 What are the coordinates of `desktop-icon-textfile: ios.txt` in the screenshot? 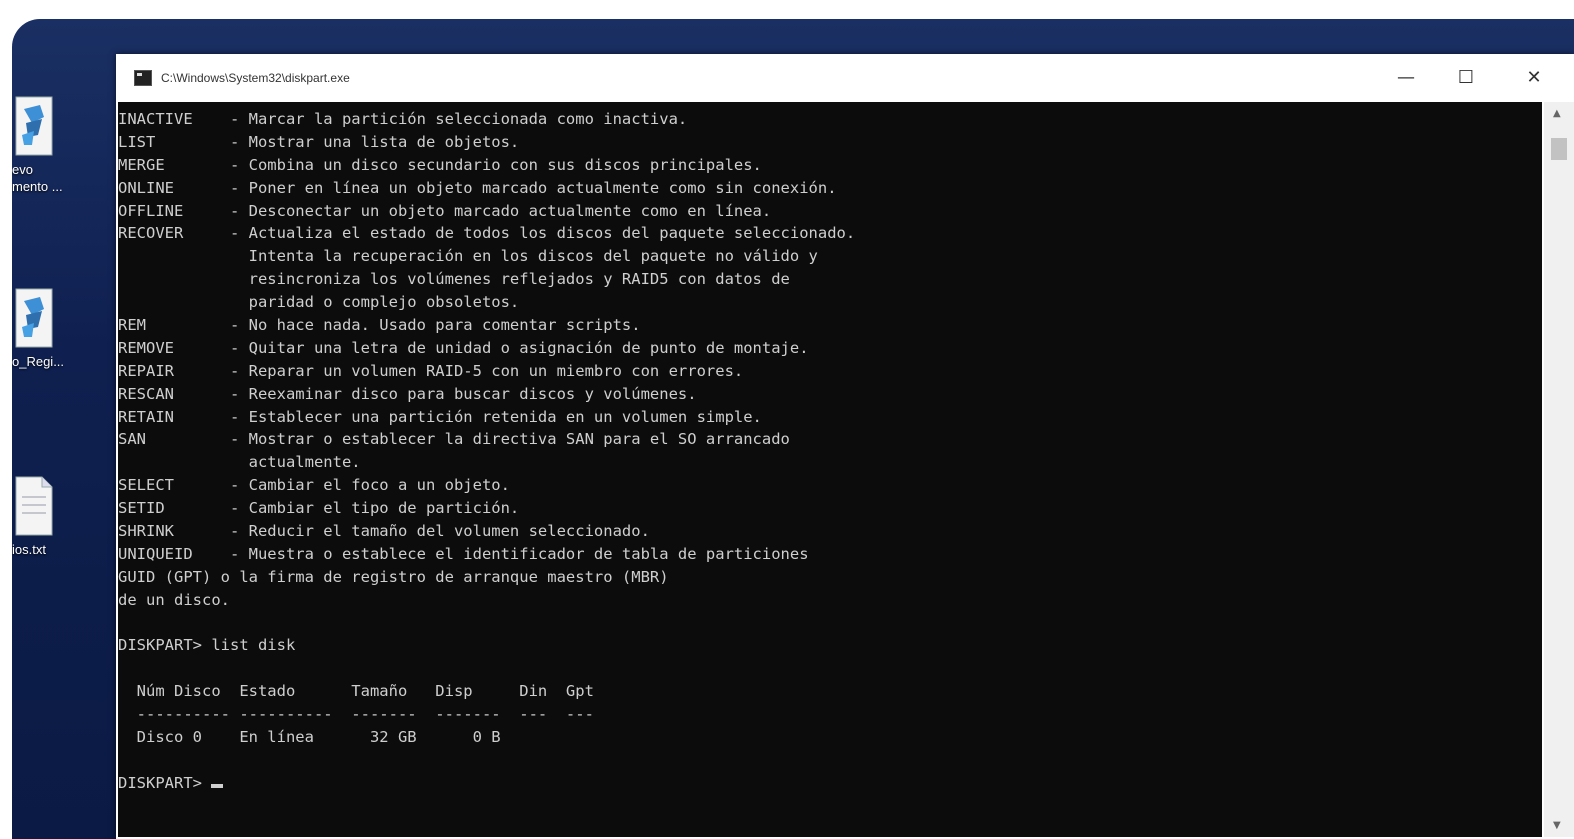 It's located at (62, 516).